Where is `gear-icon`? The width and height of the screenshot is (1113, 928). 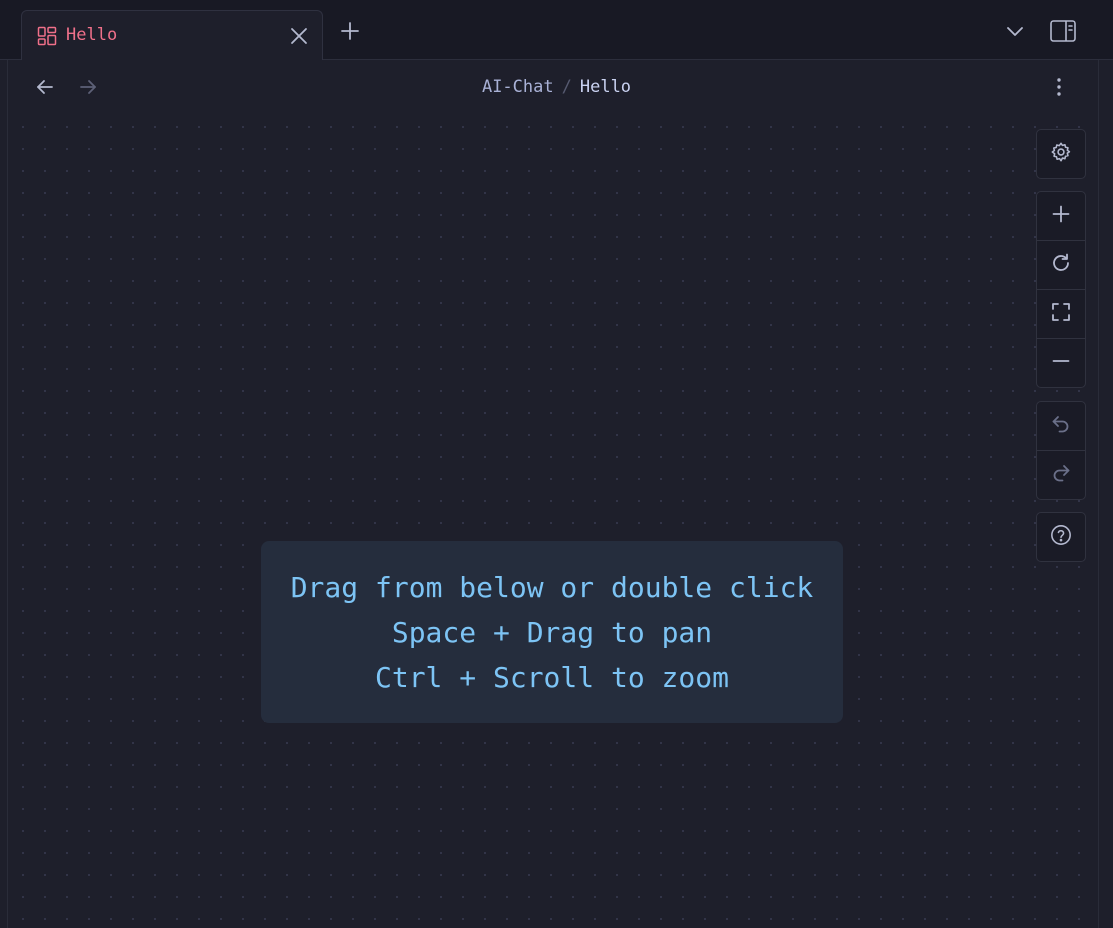
gear-icon is located at coordinates (1061, 154).